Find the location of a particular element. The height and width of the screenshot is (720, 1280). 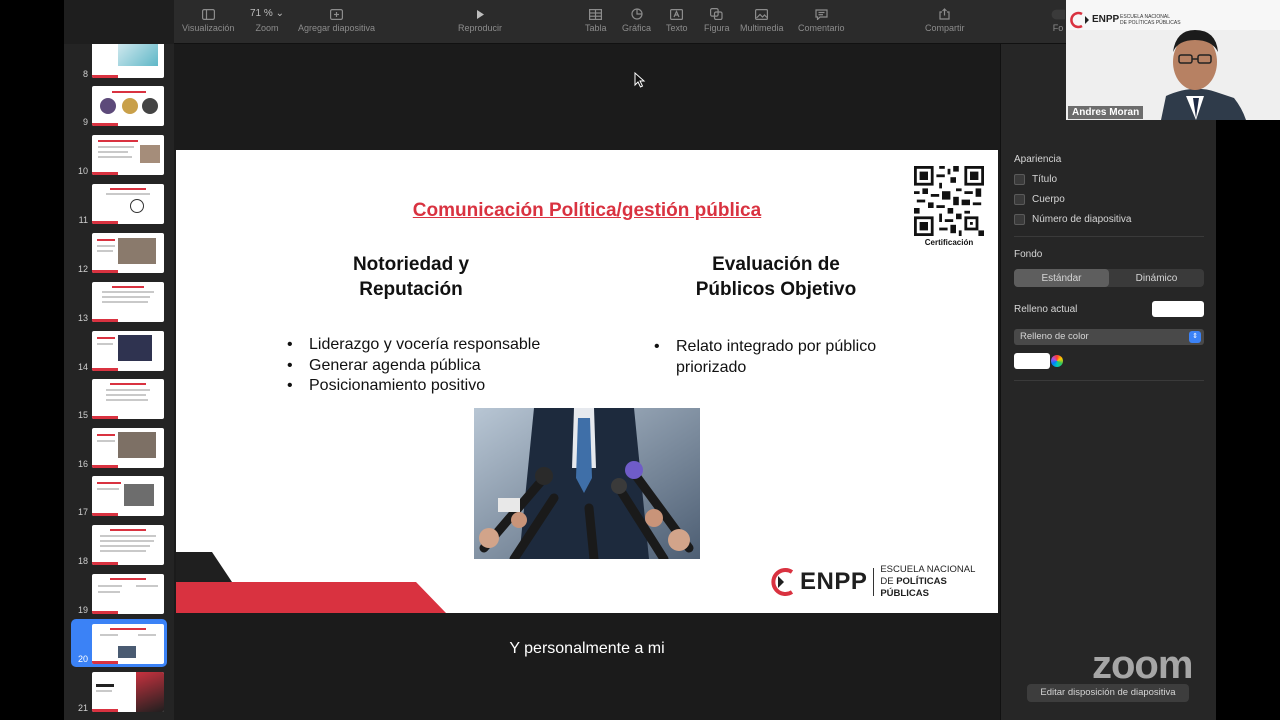

chart-button: Gráfica is located at coordinates (636, 20).